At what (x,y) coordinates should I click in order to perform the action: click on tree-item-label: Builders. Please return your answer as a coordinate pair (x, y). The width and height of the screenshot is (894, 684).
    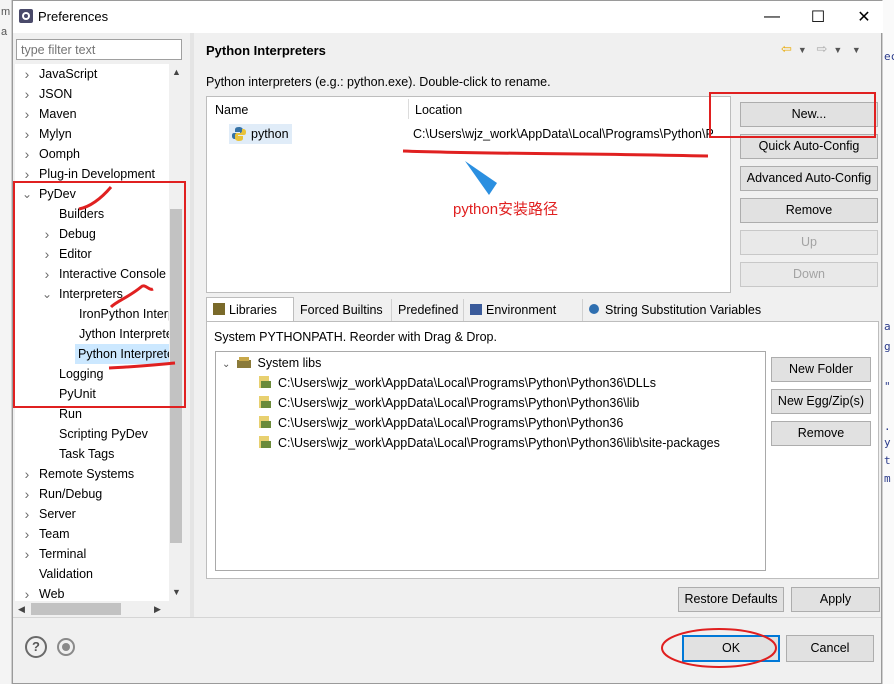
    Looking at the image, I should click on (82, 214).